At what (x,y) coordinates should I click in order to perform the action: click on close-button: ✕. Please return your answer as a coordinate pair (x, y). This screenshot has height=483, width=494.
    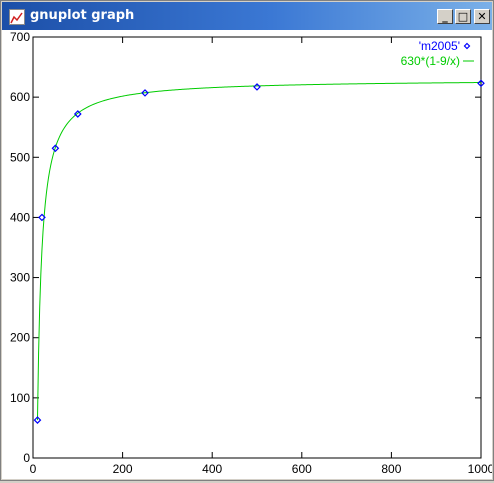
    Looking at the image, I should click on (482, 16).